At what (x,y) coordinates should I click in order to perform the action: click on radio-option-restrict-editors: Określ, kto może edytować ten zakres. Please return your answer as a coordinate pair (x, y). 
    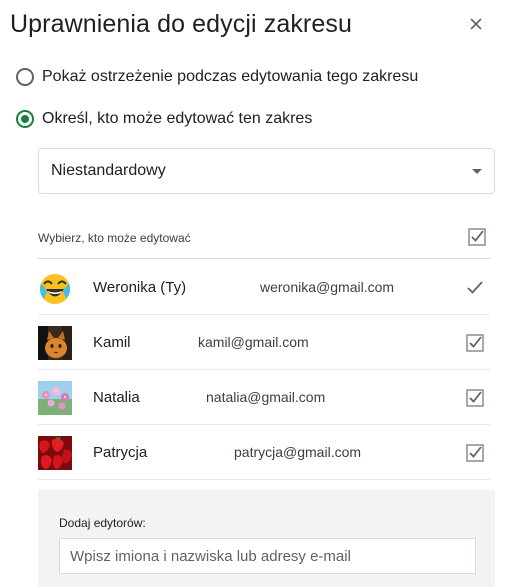
    Looking at the image, I should click on (164, 119).